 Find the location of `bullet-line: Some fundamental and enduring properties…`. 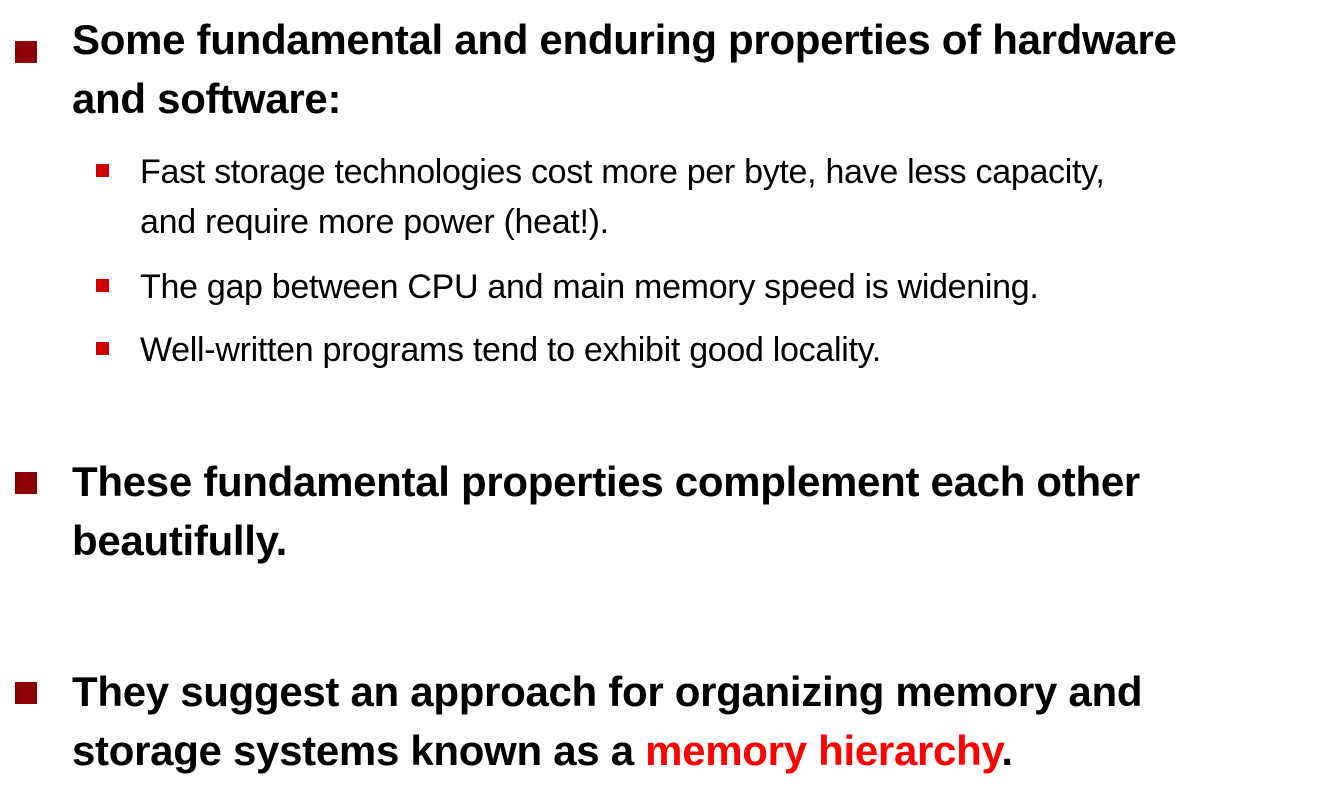

bullet-line: Some fundamental and enduring properties… is located at coordinates (624, 39).